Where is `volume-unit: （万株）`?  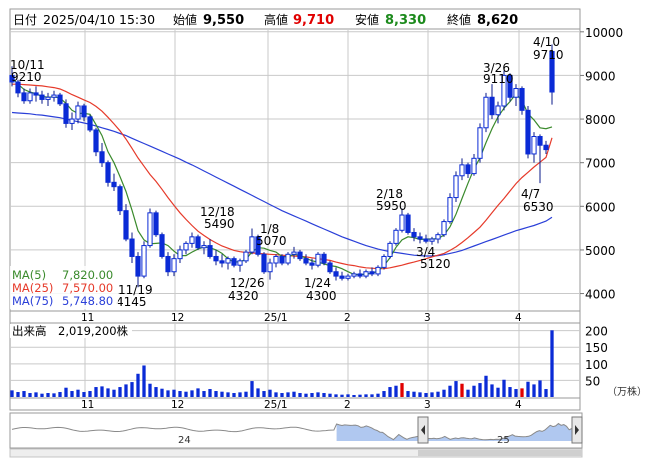
volume-unit: （万株） is located at coordinates (627, 391).